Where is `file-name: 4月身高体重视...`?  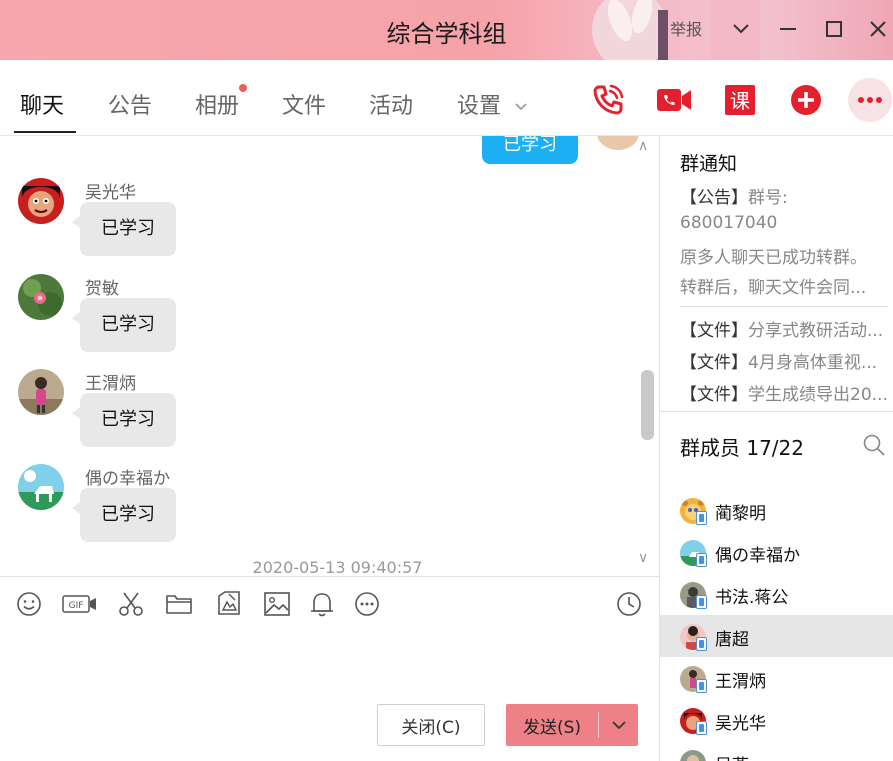 file-name: 4月身高体重视... is located at coordinates (813, 363).